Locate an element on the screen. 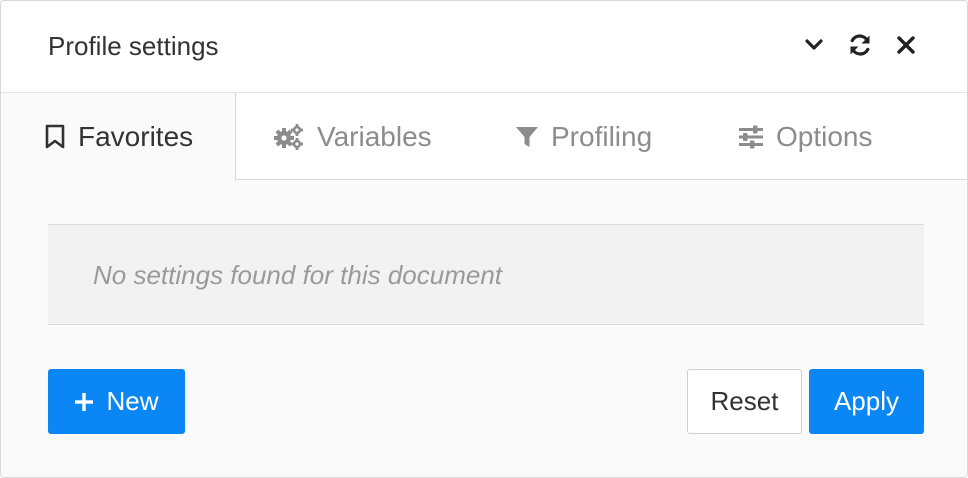 Image resolution: width=968 pixels, height=478 pixels. tab-variables-label: Variables is located at coordinates (374, 136).